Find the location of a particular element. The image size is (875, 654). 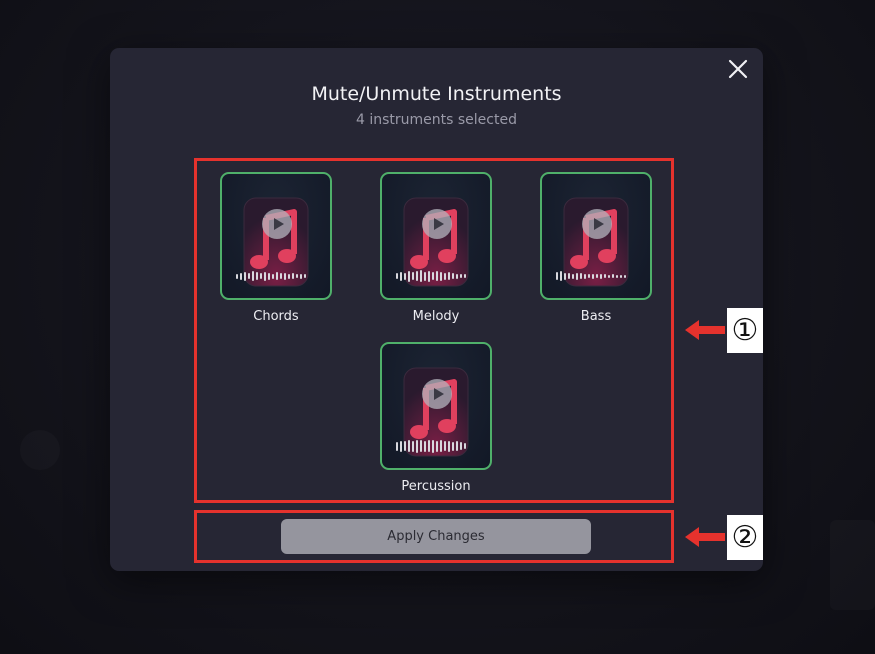

close-button is located at coordinates (738, 69).